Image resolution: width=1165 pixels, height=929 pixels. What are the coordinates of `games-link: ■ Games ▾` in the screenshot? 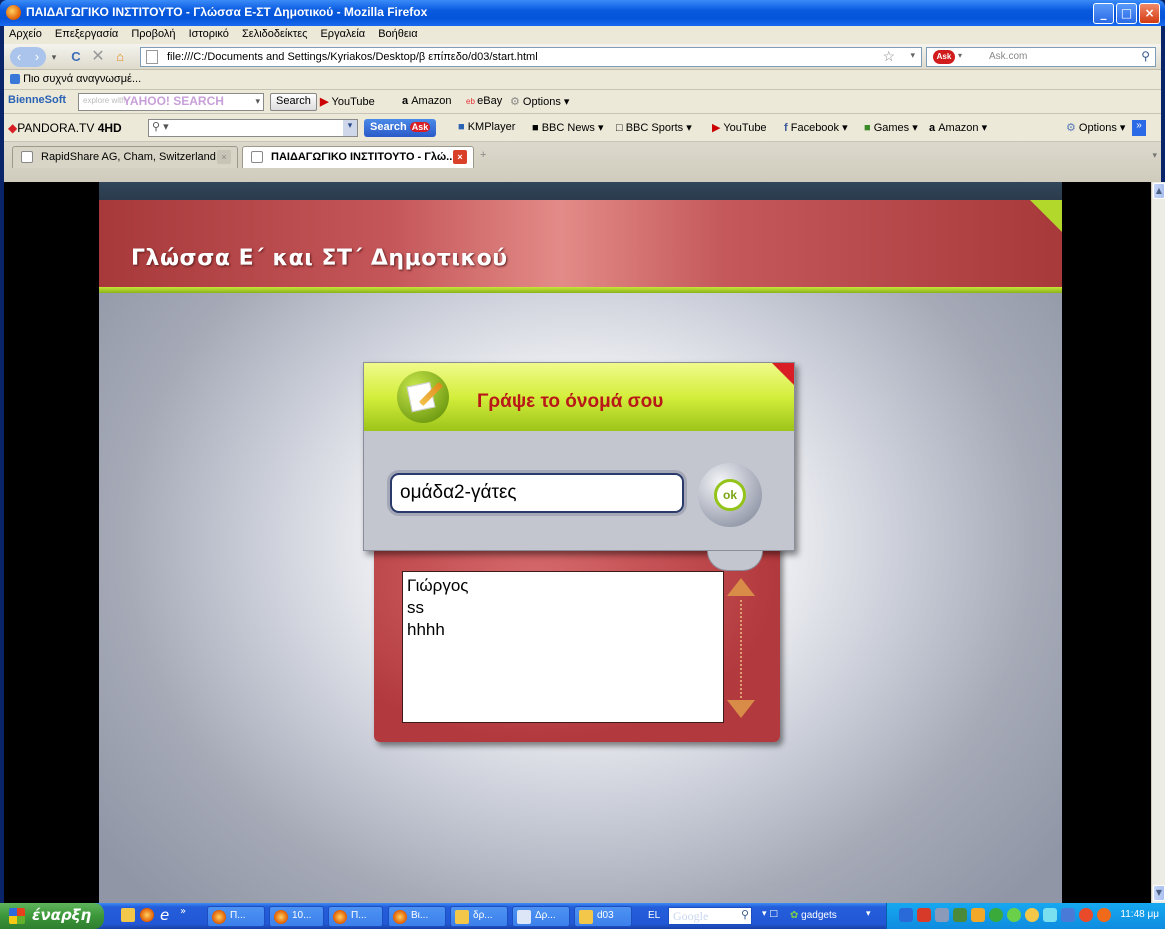 It's located at (891, 127).